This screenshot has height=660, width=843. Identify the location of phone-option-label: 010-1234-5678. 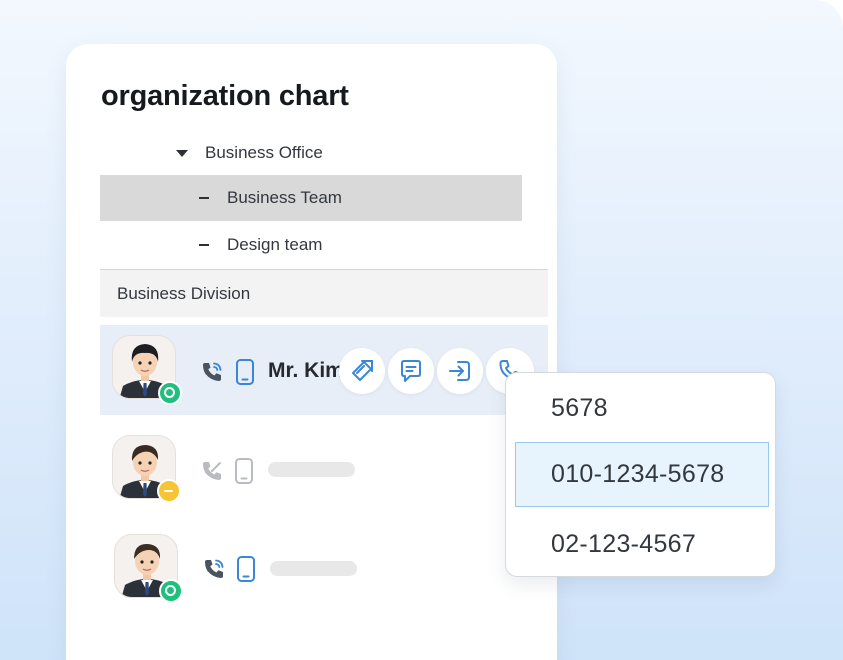
(638, 474).